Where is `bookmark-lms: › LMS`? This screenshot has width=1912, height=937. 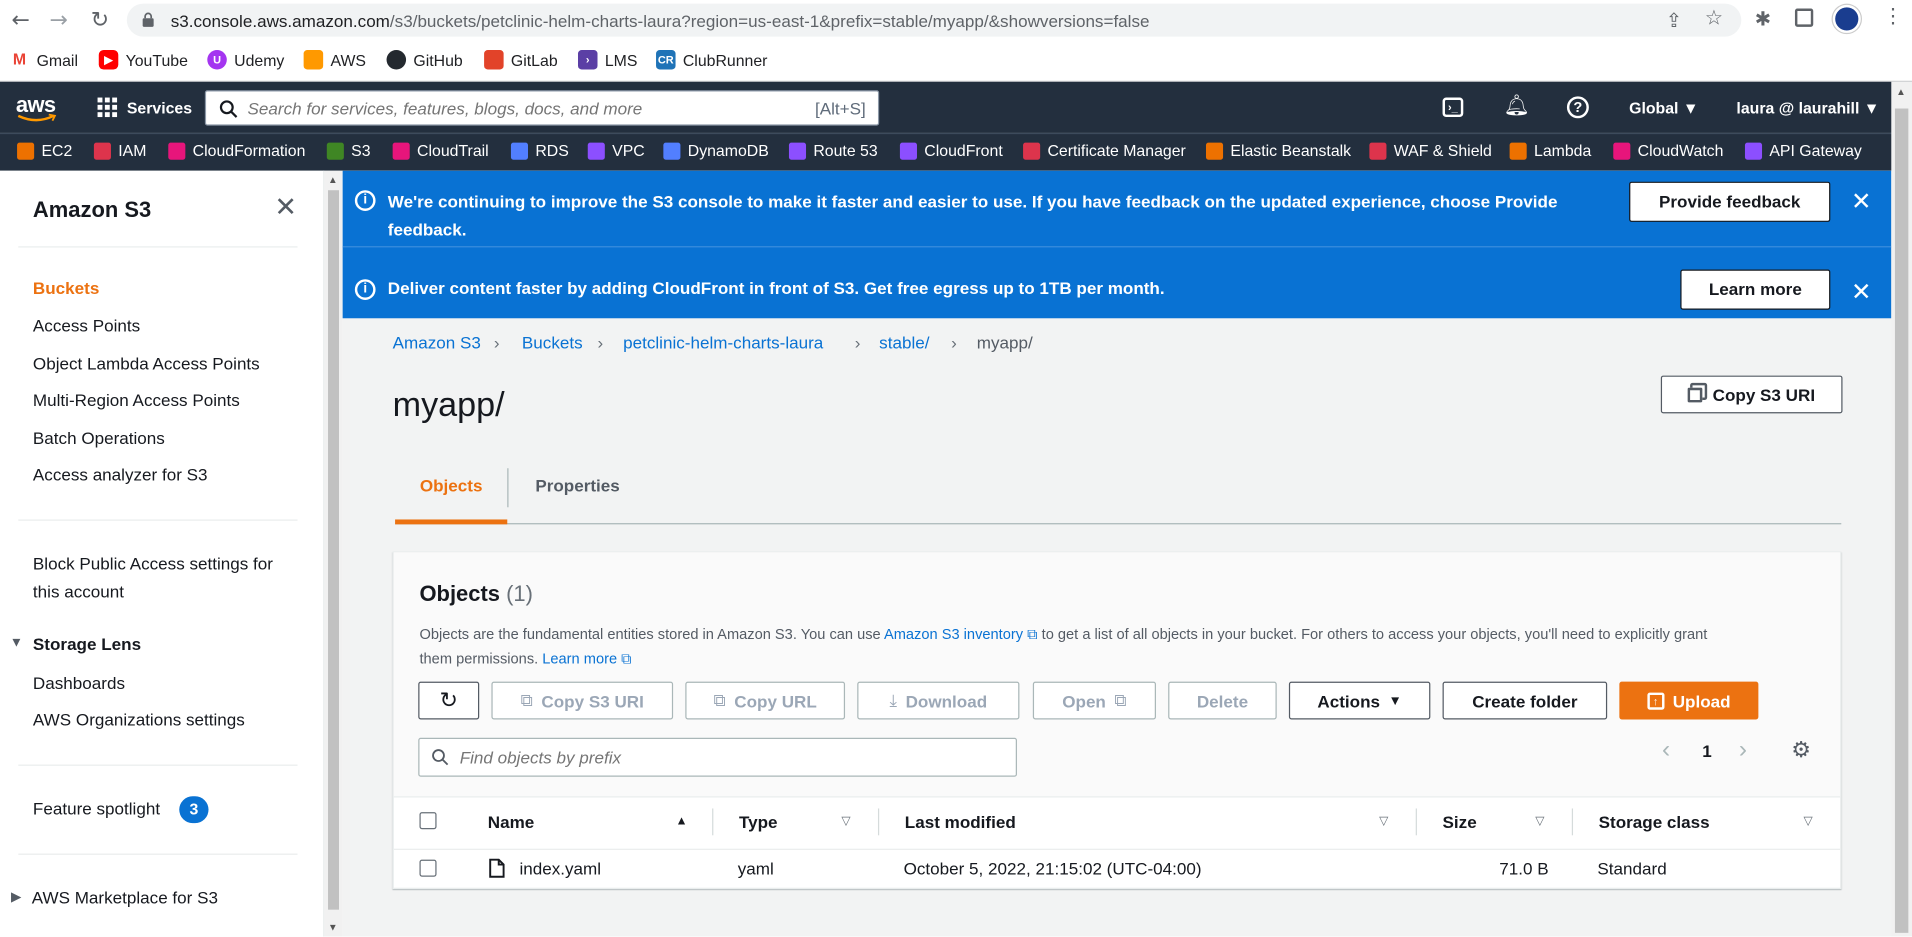 bookmark-lms: › LMS is located at coordinates (607, 59).